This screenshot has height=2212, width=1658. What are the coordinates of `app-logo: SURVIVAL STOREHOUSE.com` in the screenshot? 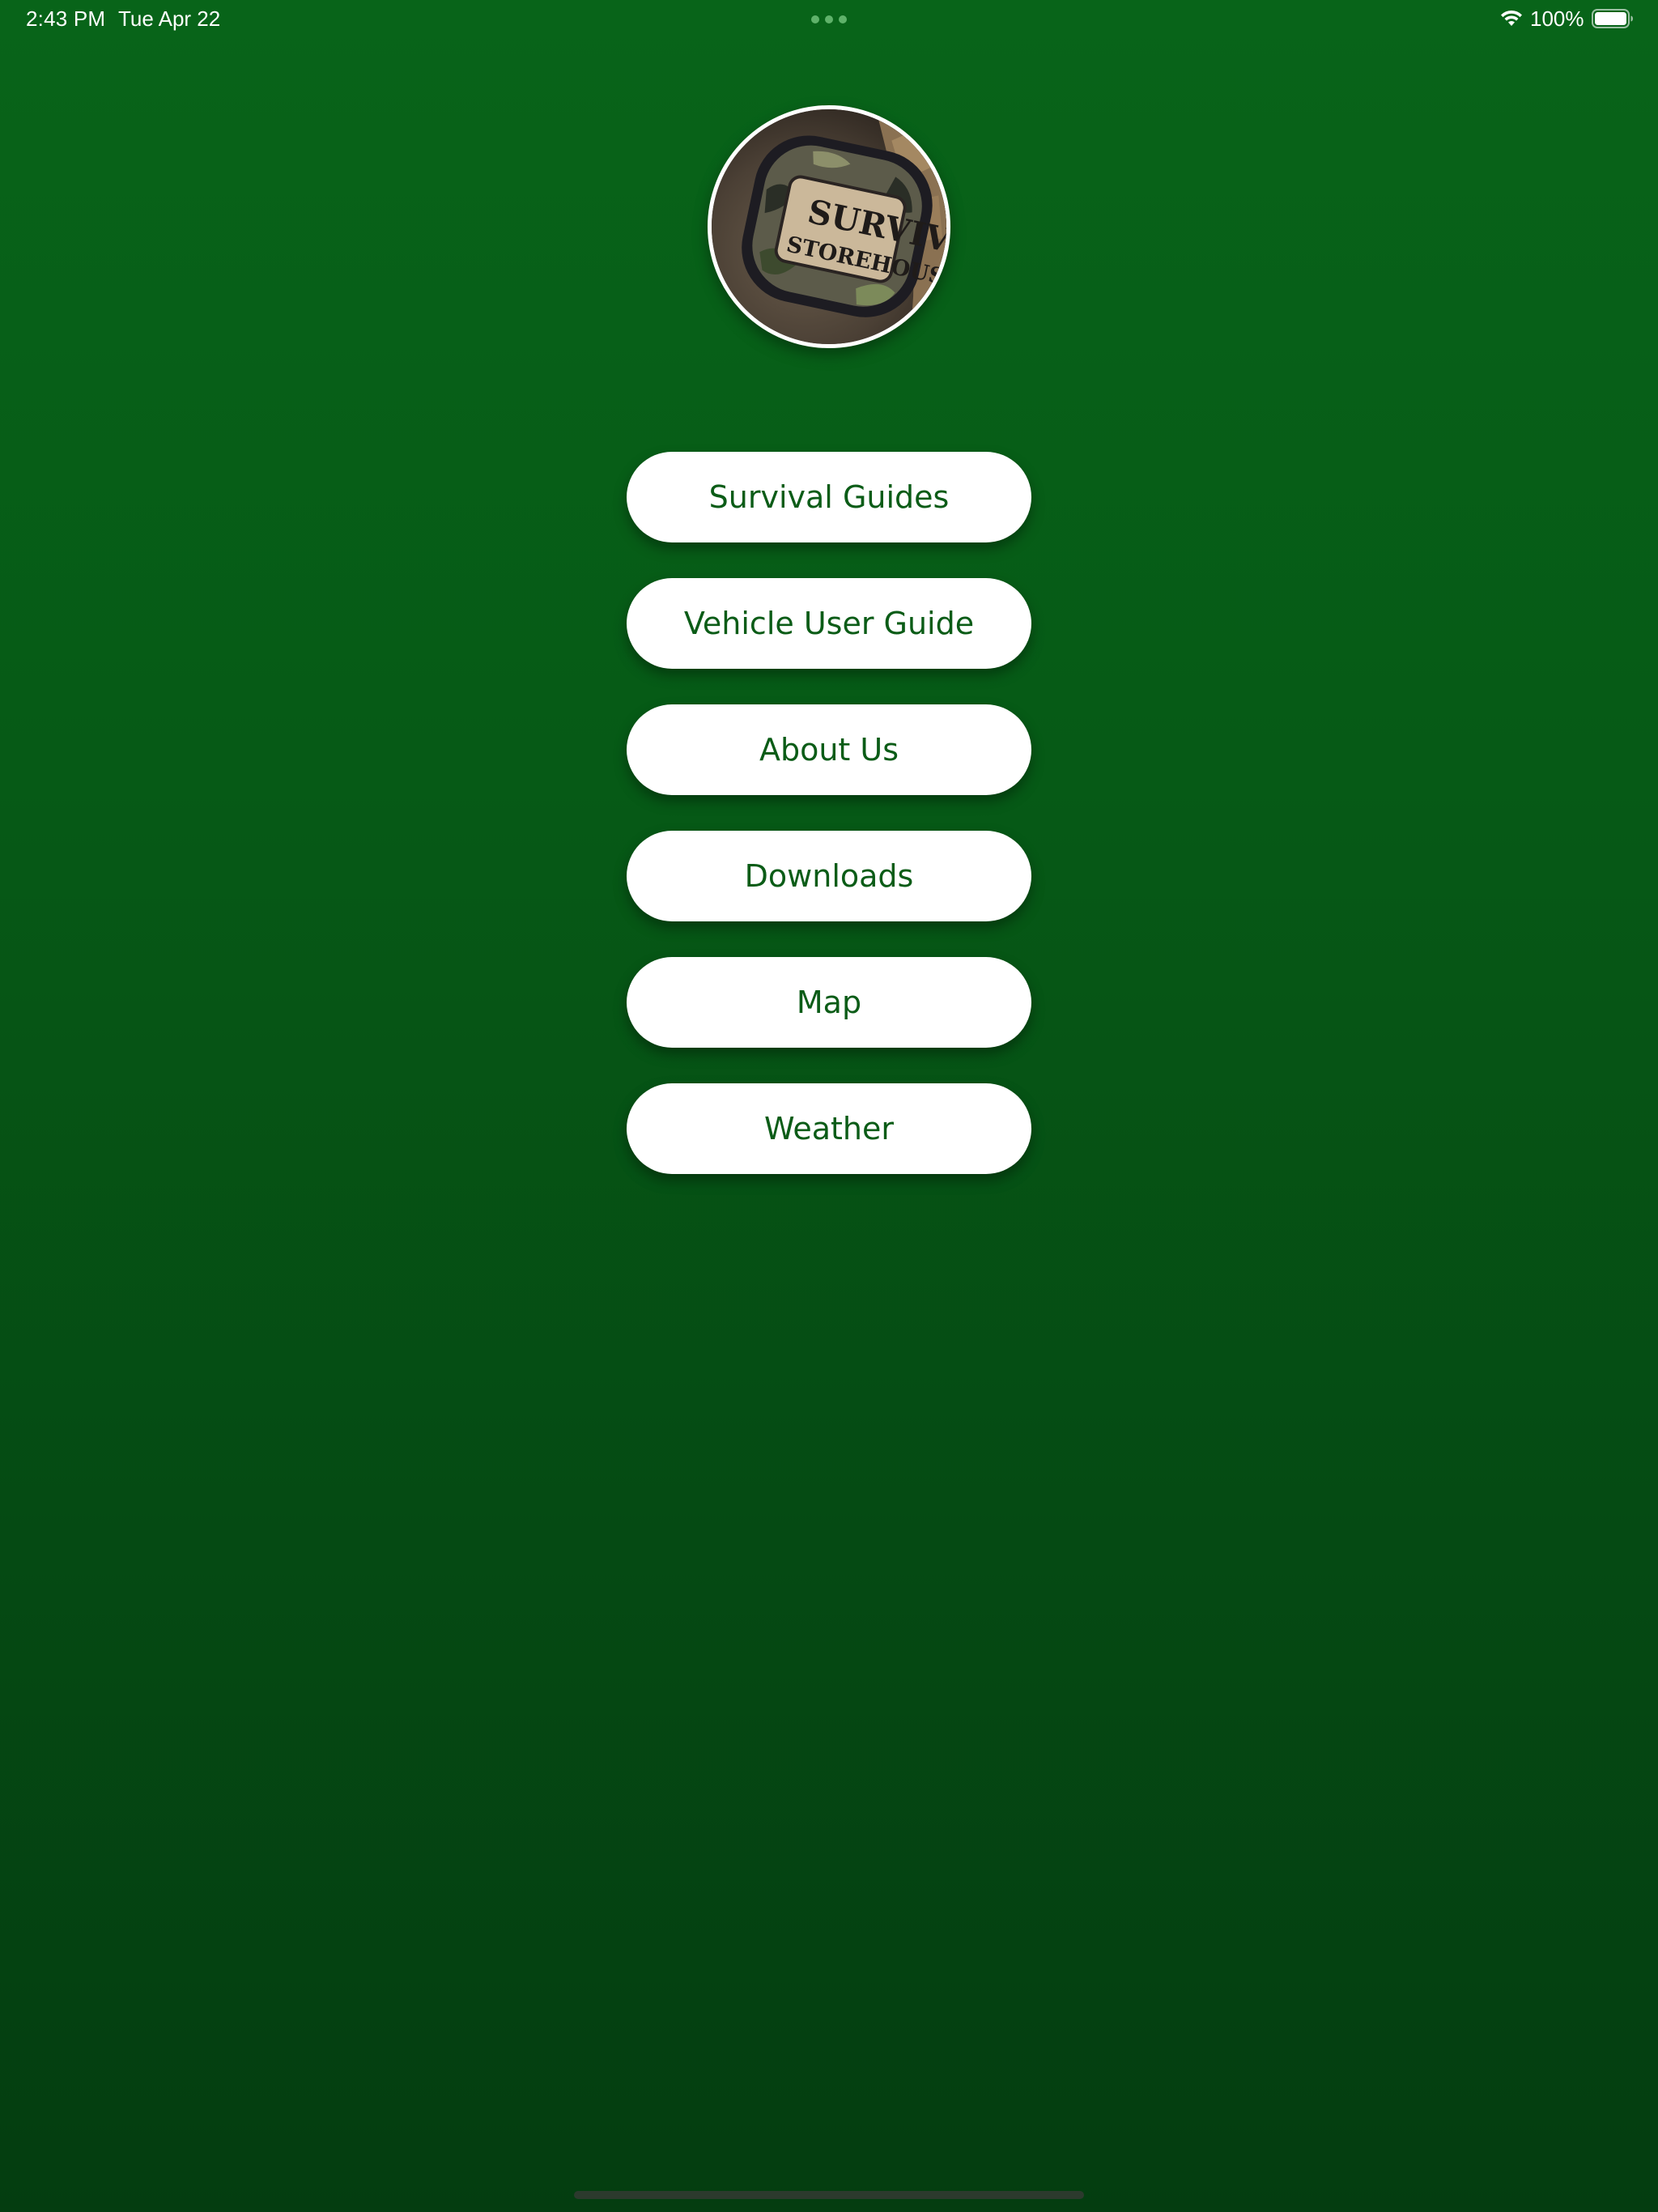 It's located at (829, 227).